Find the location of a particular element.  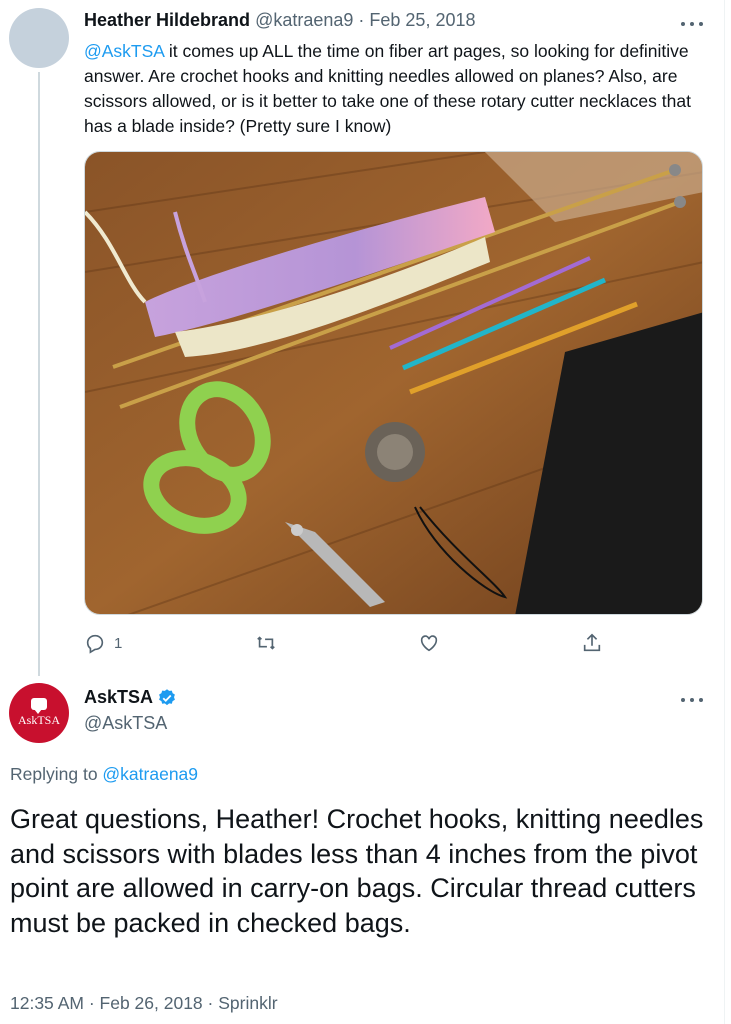

reply-icon is located at coordinates (95, 644).